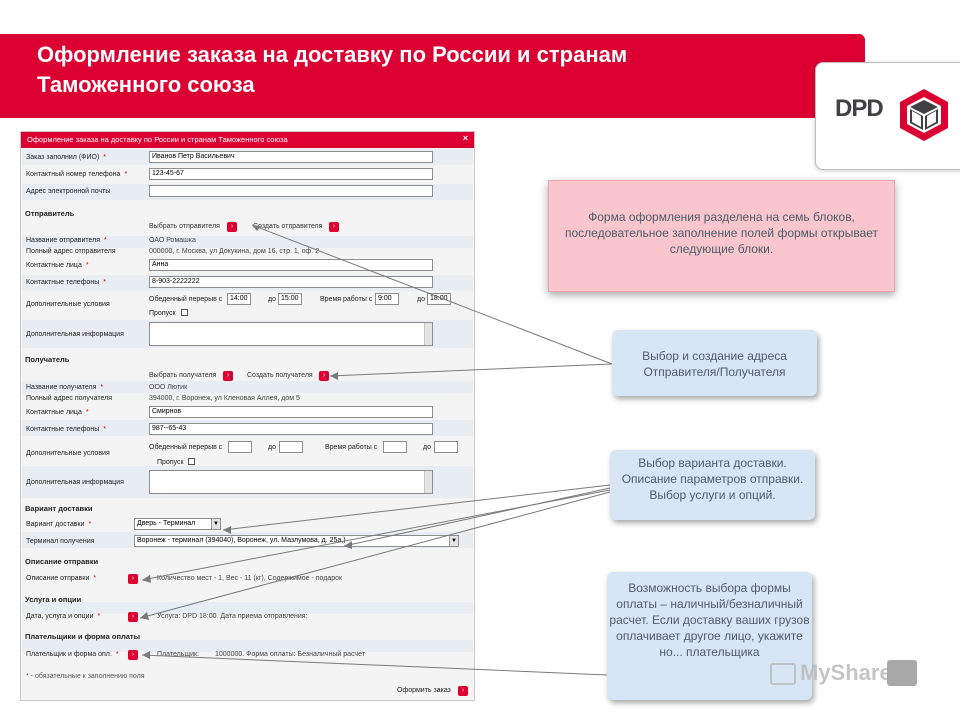  I want to click on share-icon, so click(902, 673).